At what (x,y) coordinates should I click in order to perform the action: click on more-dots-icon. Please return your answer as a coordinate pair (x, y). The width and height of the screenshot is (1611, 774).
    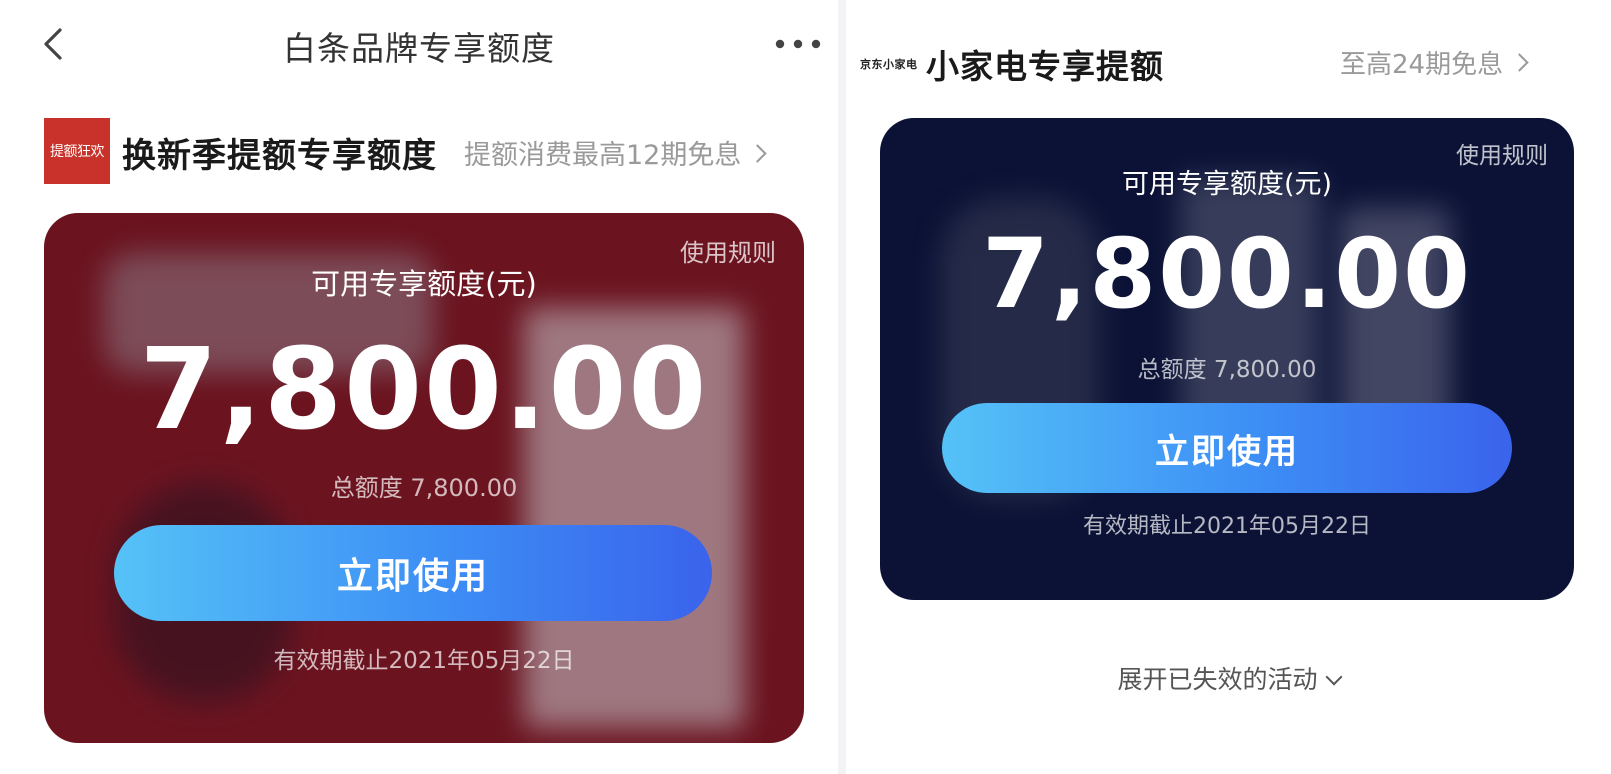
    Looking at the image, I should click on (798, 44).